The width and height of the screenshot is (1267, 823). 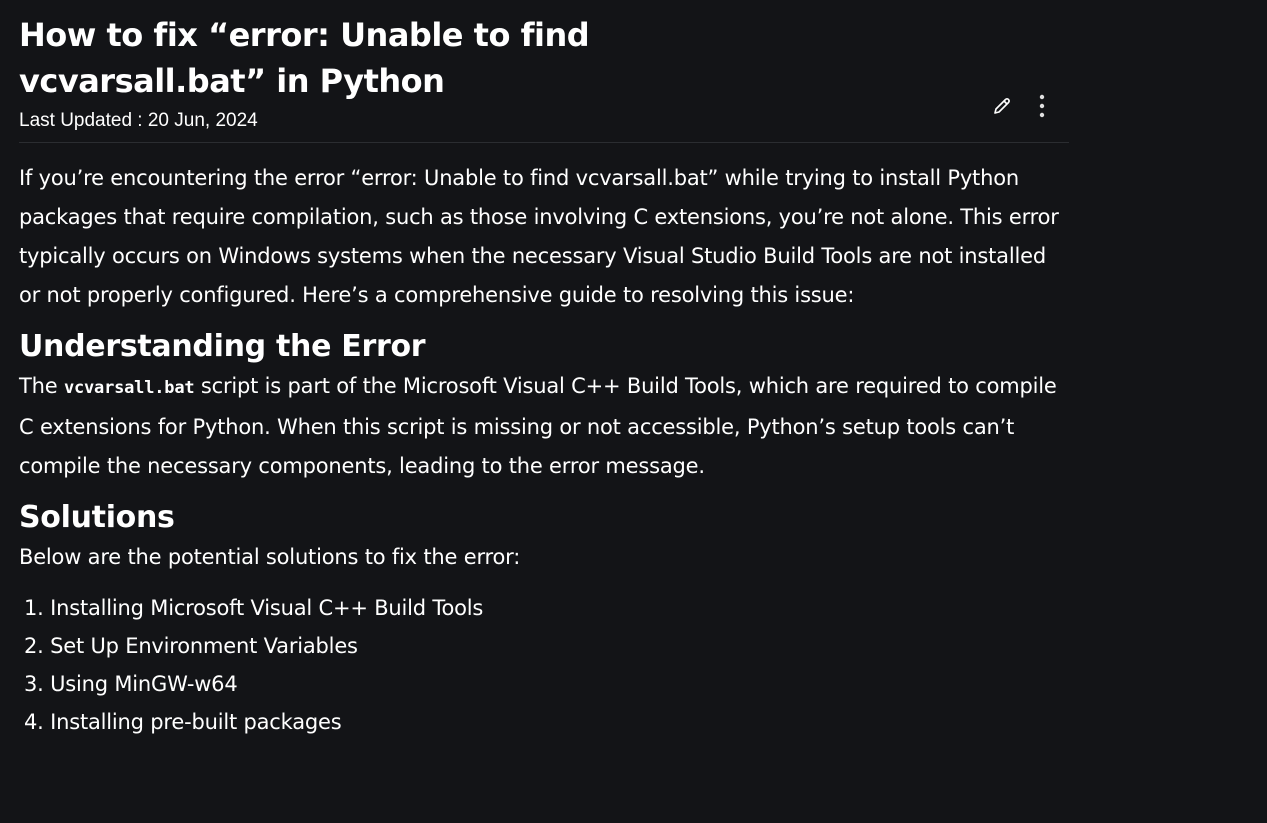 I want to click on understanding-text-prefix: The, so click(x=41, y=386).